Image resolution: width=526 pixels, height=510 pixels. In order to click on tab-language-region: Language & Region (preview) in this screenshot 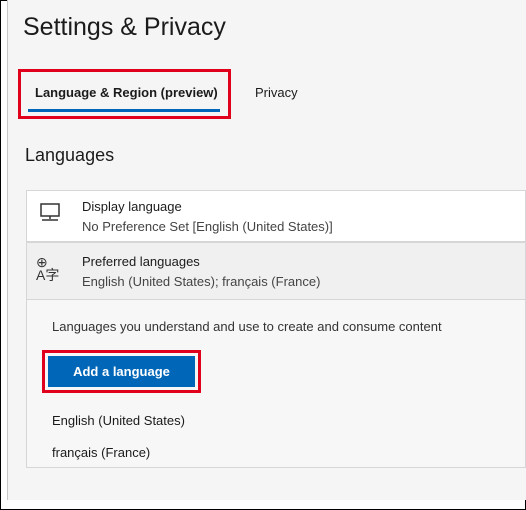, I will do `click(126, 92)`.